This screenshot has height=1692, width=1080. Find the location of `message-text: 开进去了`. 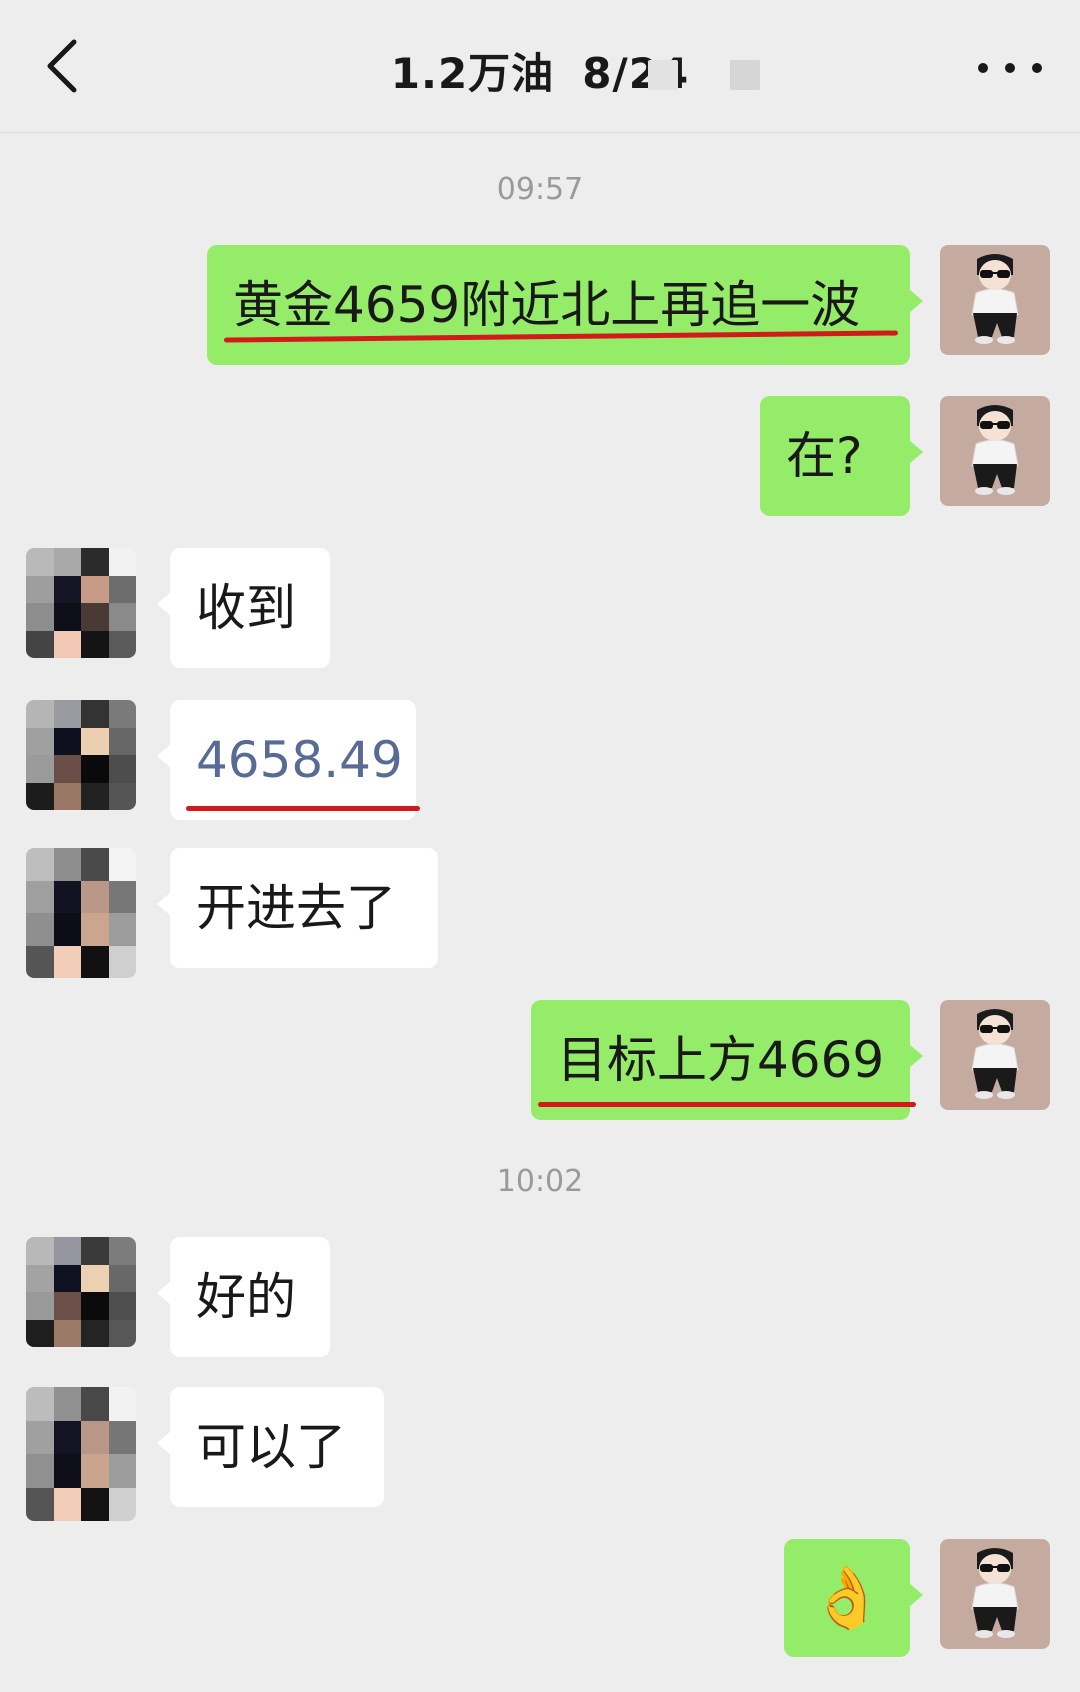

message-text: 开进去了 is located at coordinates (296, 908).